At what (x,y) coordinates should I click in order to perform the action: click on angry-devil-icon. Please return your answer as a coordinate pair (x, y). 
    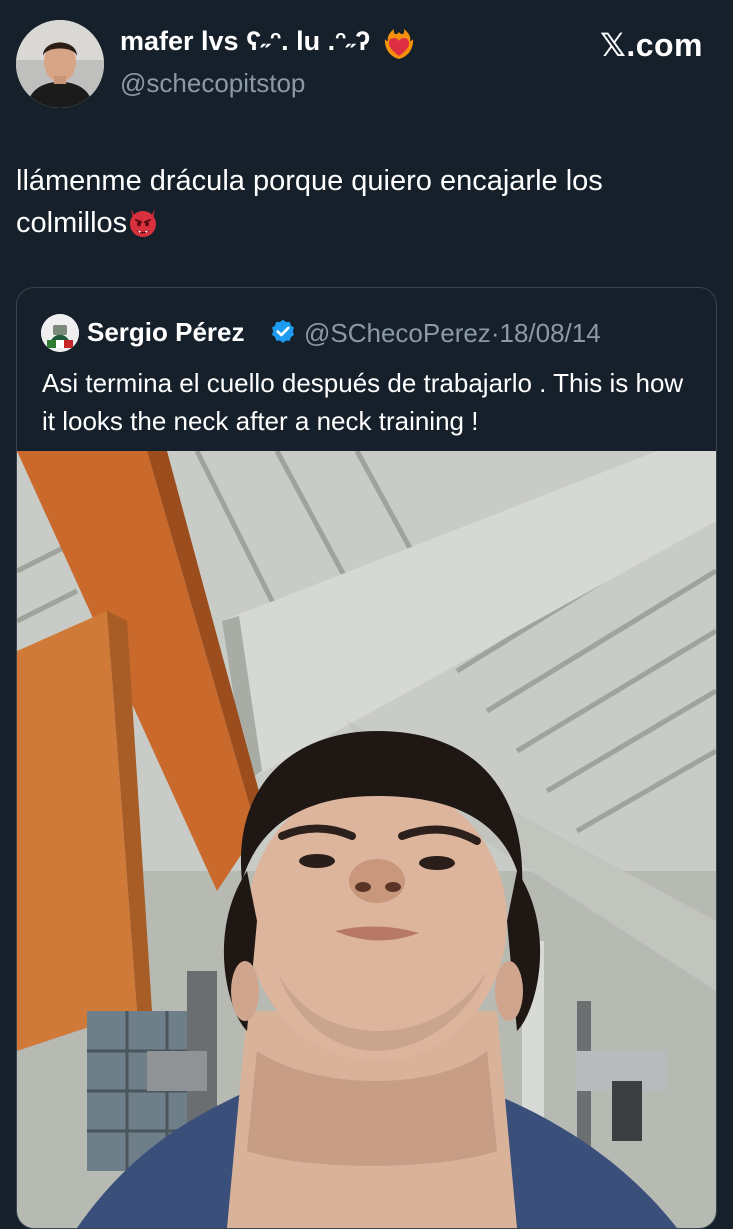
    Looking at the image, I should click on (143, 222).